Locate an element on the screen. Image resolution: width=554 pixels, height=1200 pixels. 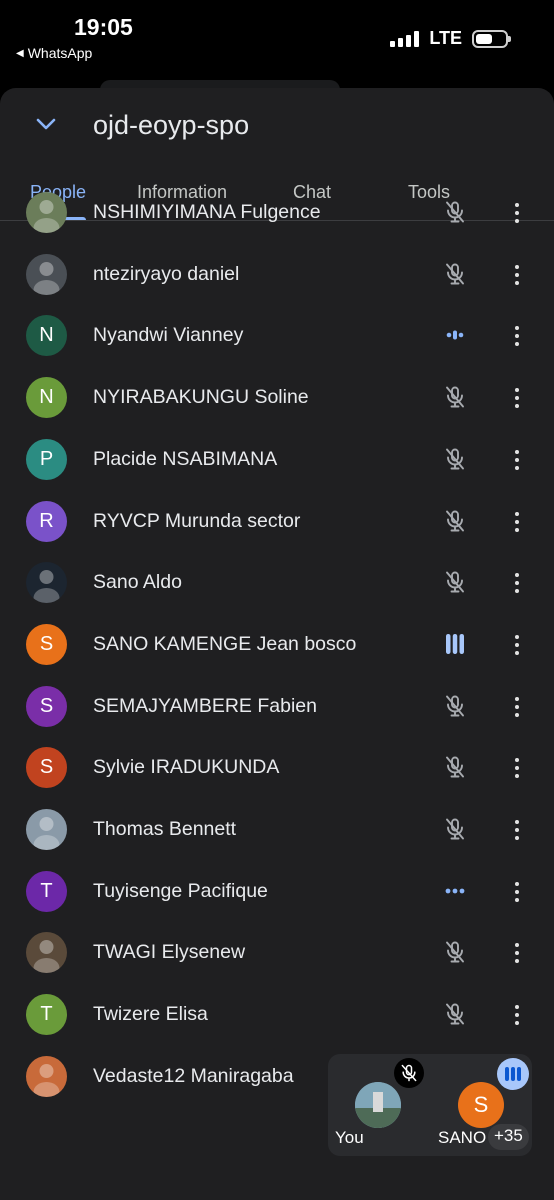
participant-row: P Placide NSABIMANA is located at coordinates (277, 459).